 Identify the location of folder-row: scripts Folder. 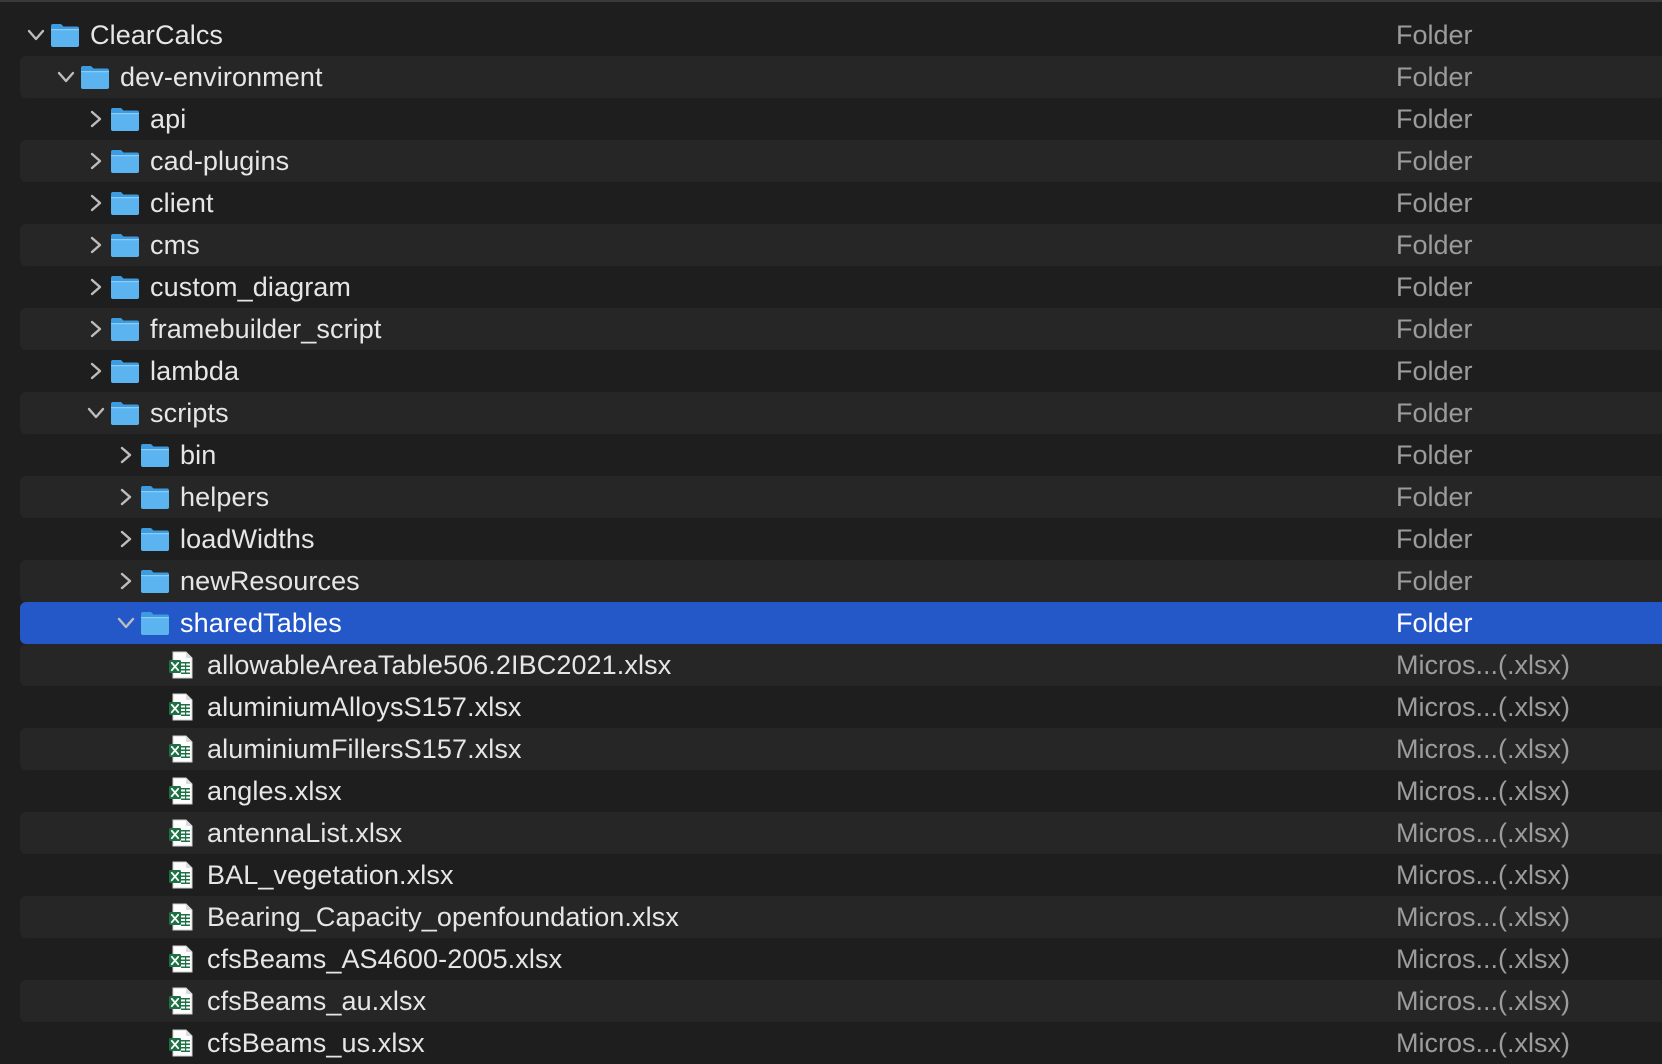
(841, 413).